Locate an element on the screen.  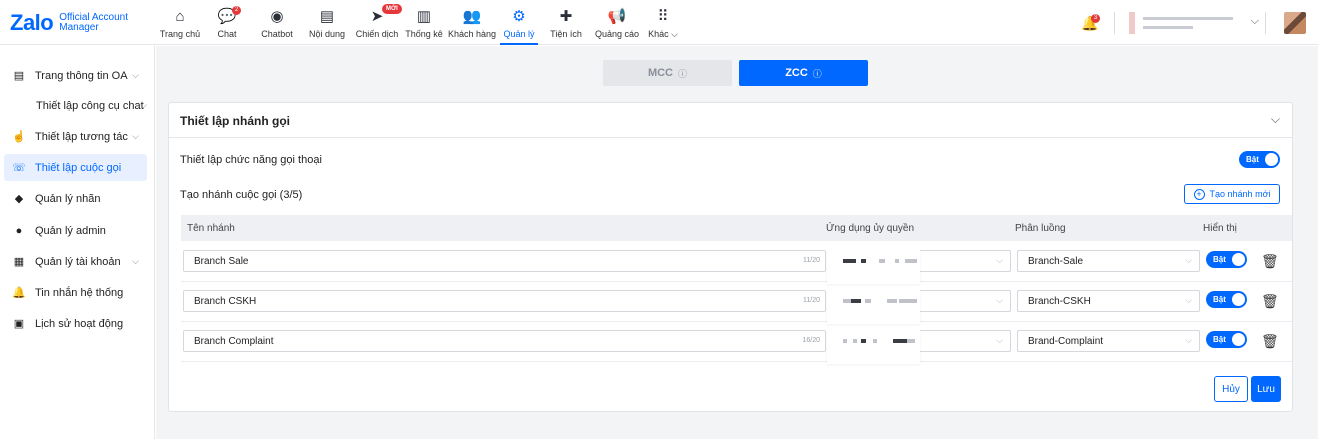
sidebar-item-thiet-lap-cong-cu-chat: Thiết lập công cụ chat ⌵ is located at coordinates (75, 105).